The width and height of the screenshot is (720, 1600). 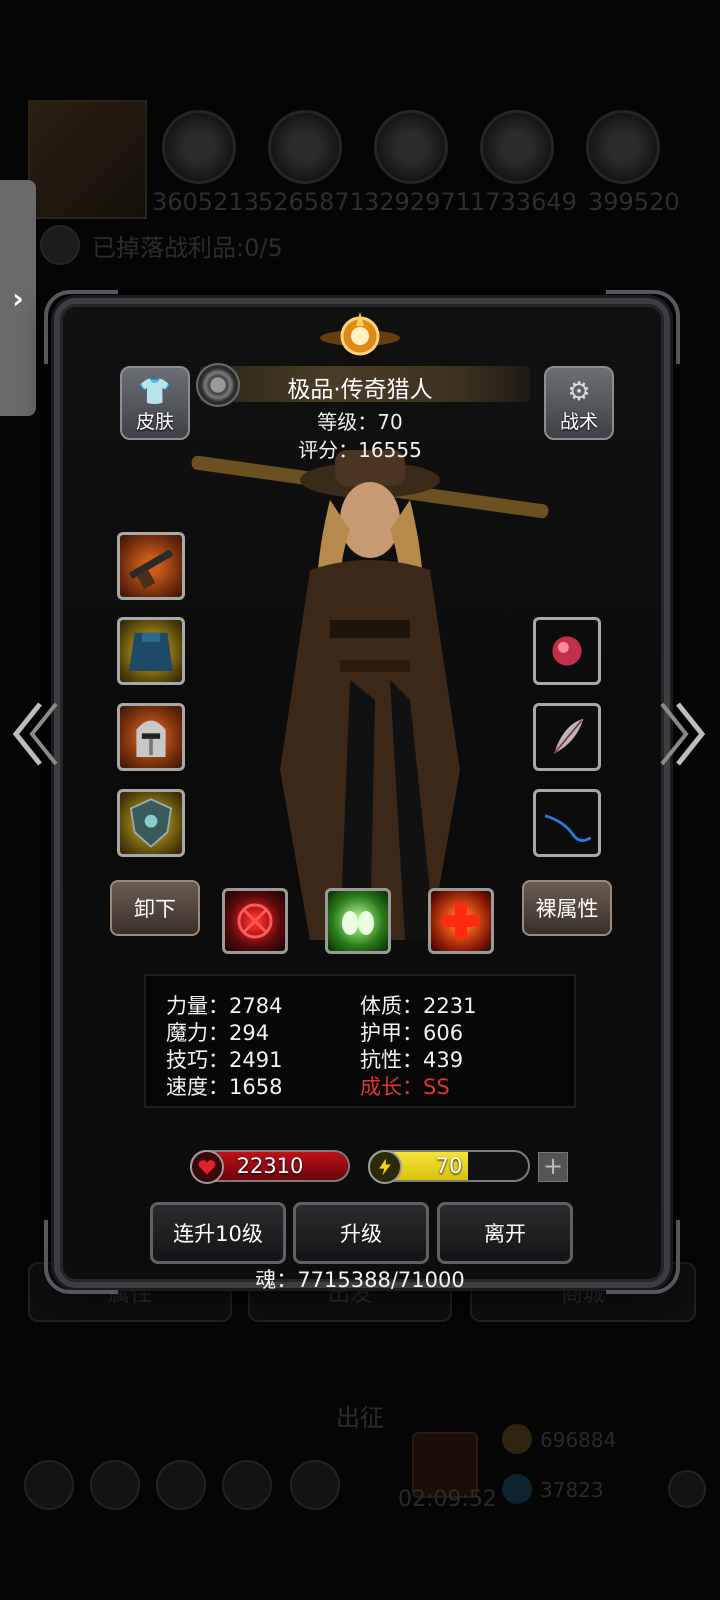 I want to click on equip-slot-armor, so click(x=151, y=651).